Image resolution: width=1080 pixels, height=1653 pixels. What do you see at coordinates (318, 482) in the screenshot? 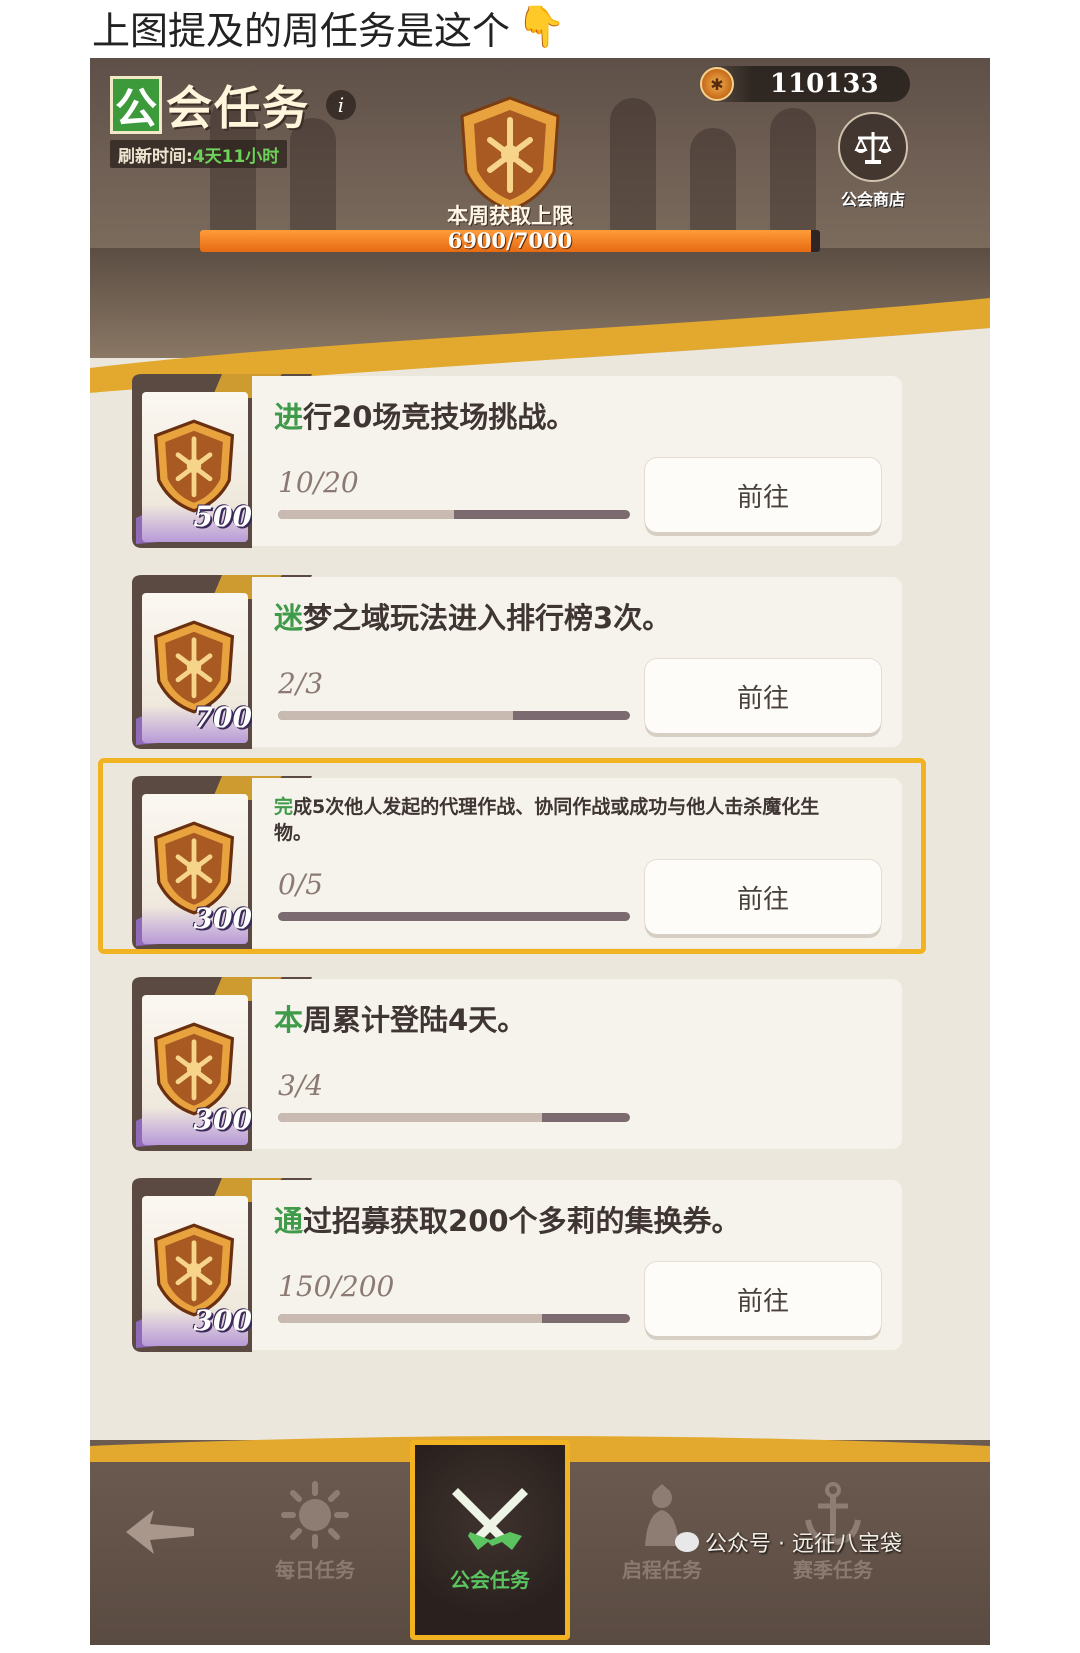
I see `task-progress-text: 10/20` at bounding box center [318, 482].